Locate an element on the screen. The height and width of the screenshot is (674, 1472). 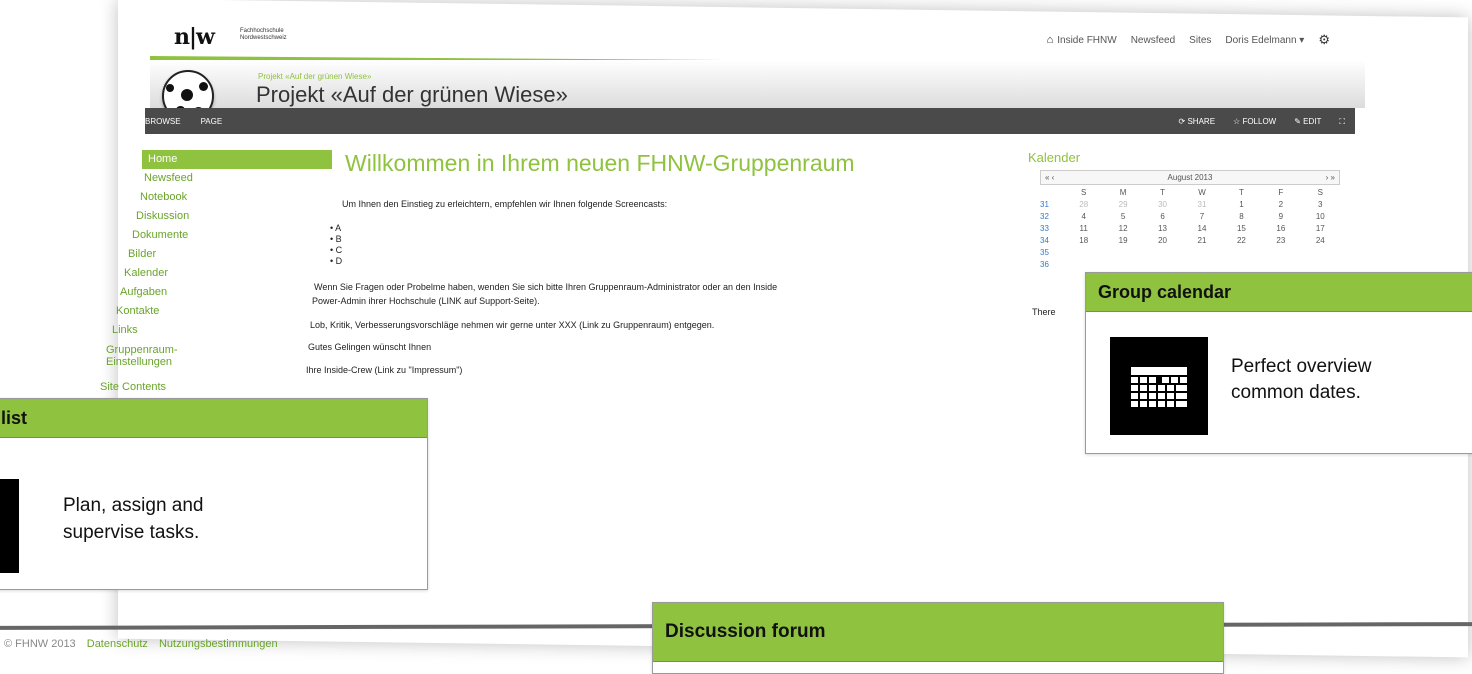
calendar-day: 7 is located at coordinates (1201, 216).